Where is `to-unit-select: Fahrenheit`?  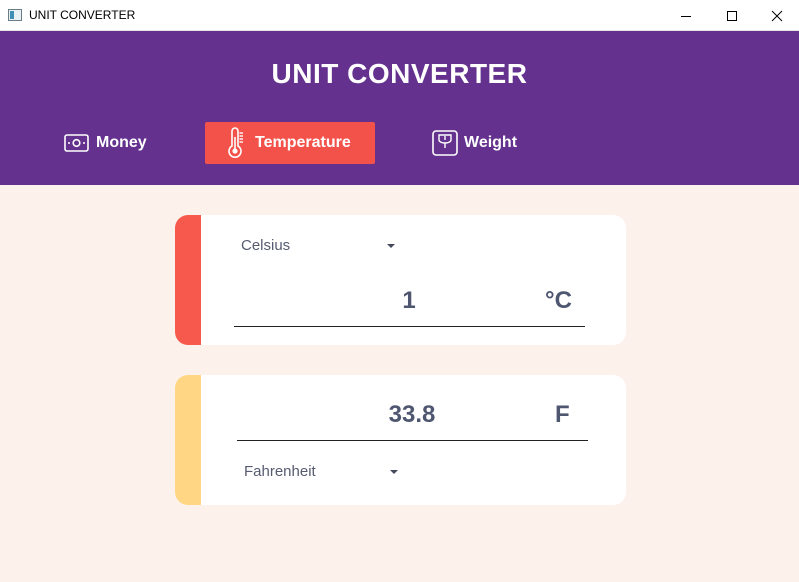
to-unit-select: Fahrenheit is located at coordinates (324, 471).